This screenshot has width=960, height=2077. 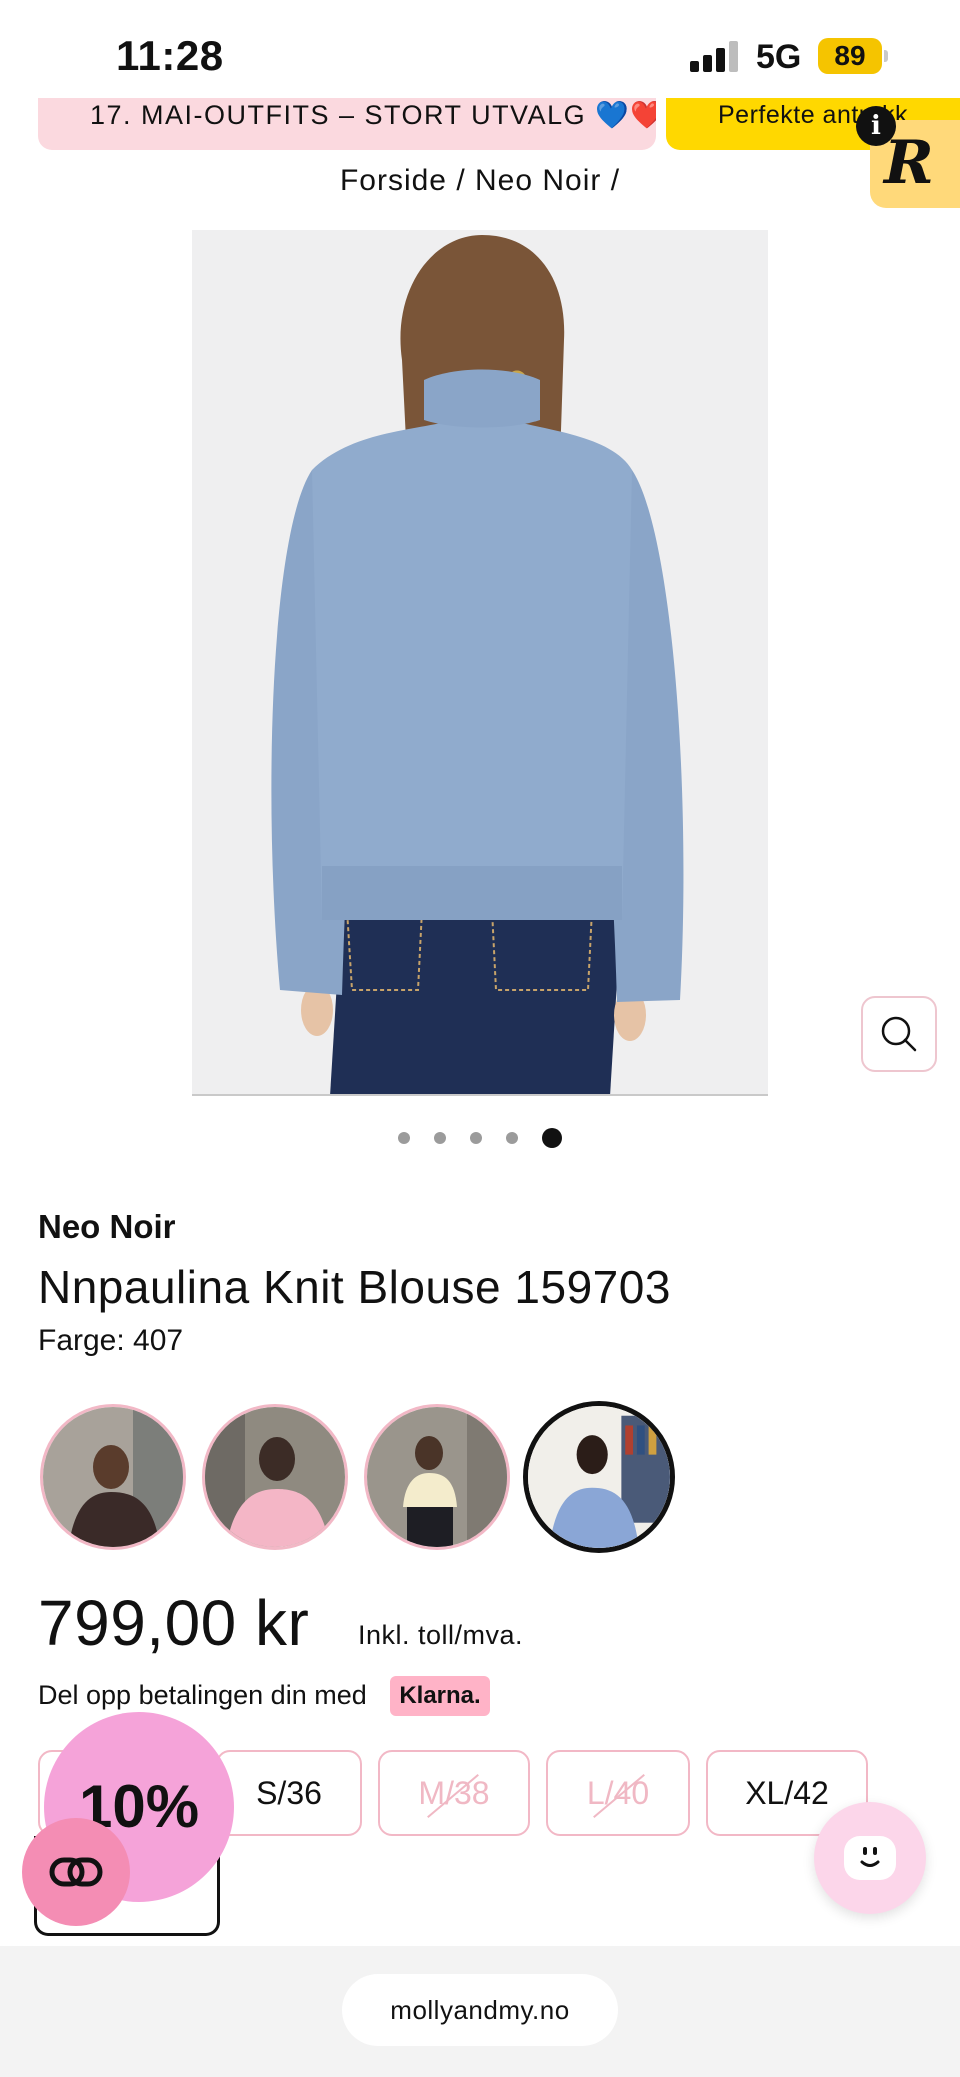 I want to click on tax-note: Inkl. toll/mva., so click(x=441, y=1635).